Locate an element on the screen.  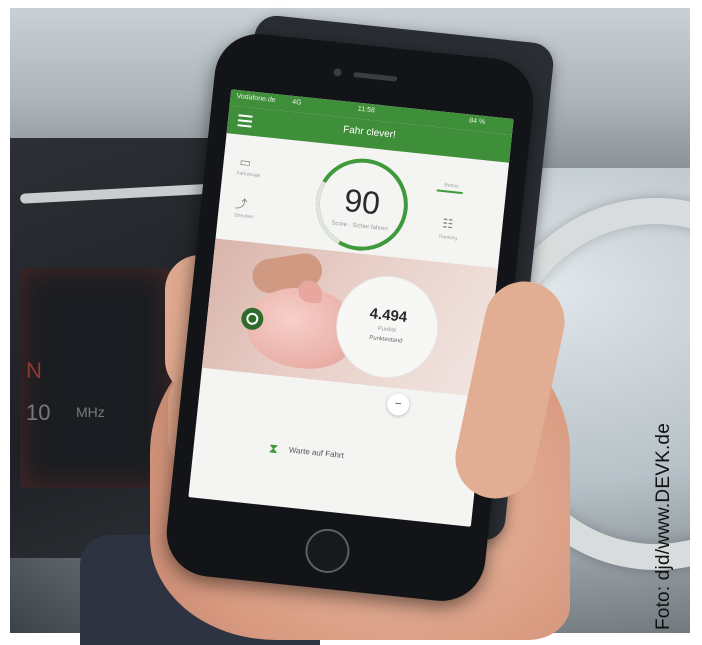
left-top-caption: Fahrzeuge is located at coordinates (248, 174).